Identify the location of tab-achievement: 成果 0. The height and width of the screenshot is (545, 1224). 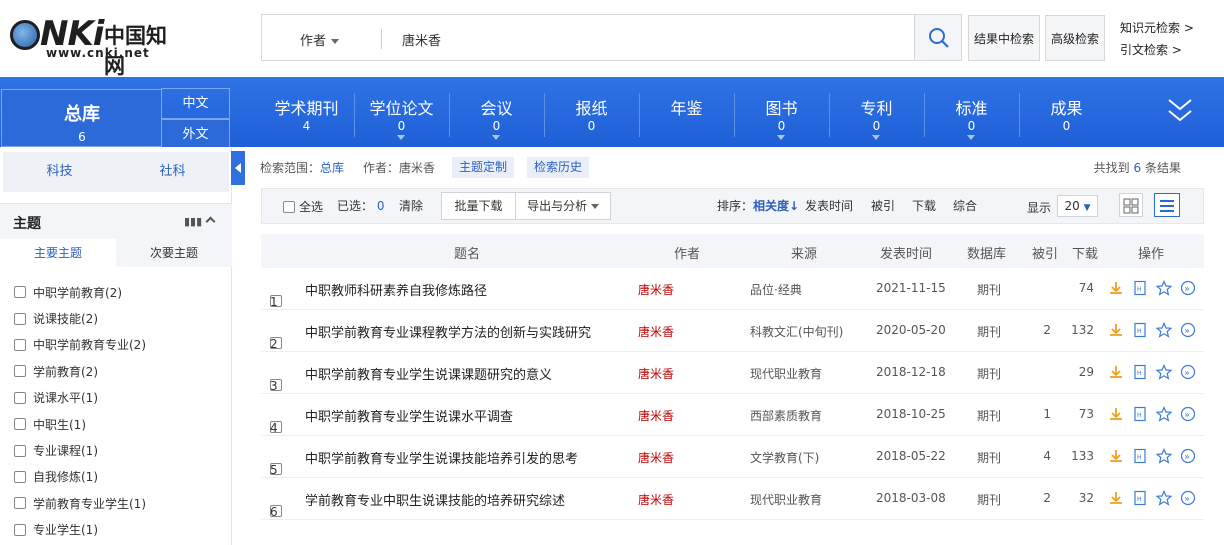
(1066, 112).